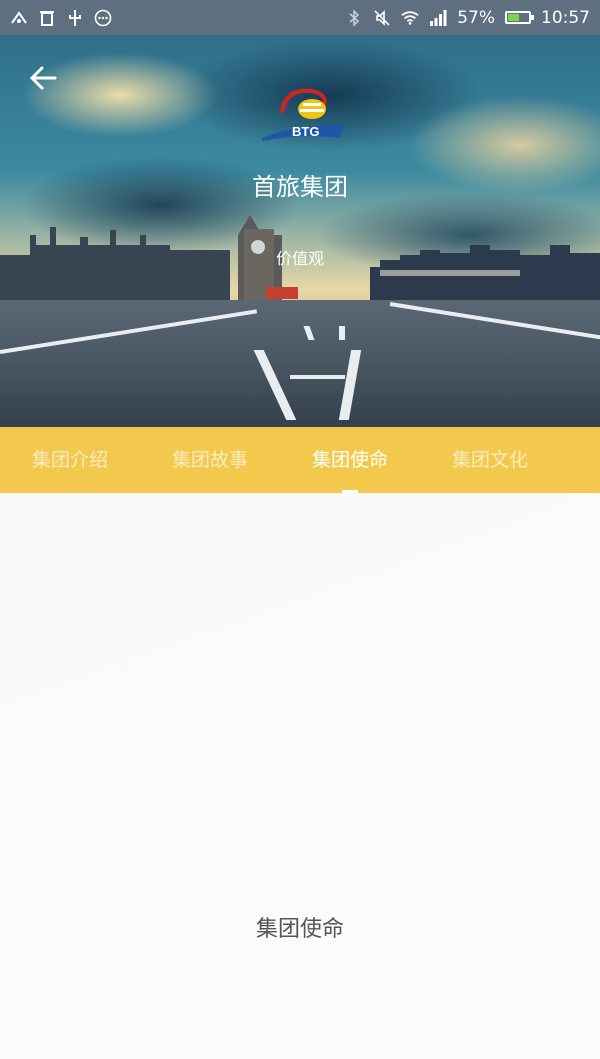 The width and height of the screenshot is (600, 1059). Describe the element at coordinates (300, 363) in the screenshot. I see `road-image` at that location.